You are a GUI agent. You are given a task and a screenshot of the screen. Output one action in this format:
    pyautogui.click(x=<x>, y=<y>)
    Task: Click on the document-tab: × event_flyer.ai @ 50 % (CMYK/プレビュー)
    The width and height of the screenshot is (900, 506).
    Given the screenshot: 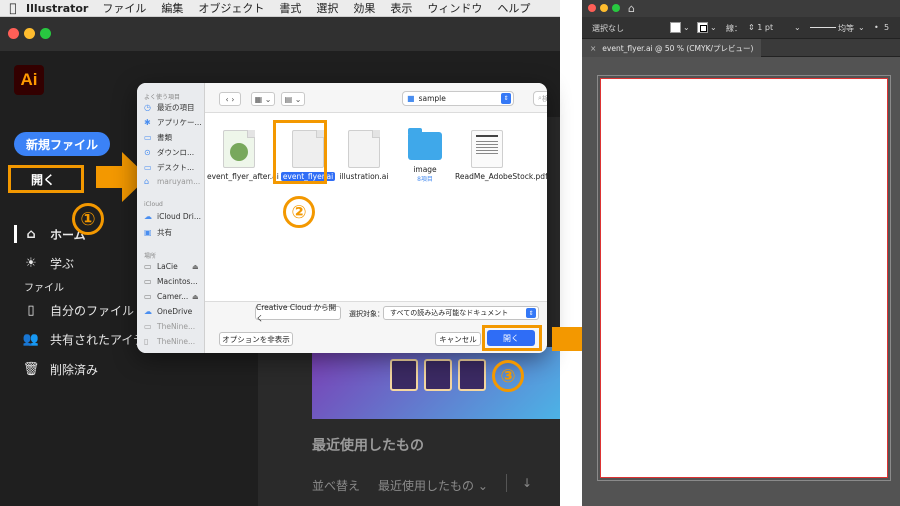 What is the action you would take?
    pyautogui.click(x=672, y=48)
    